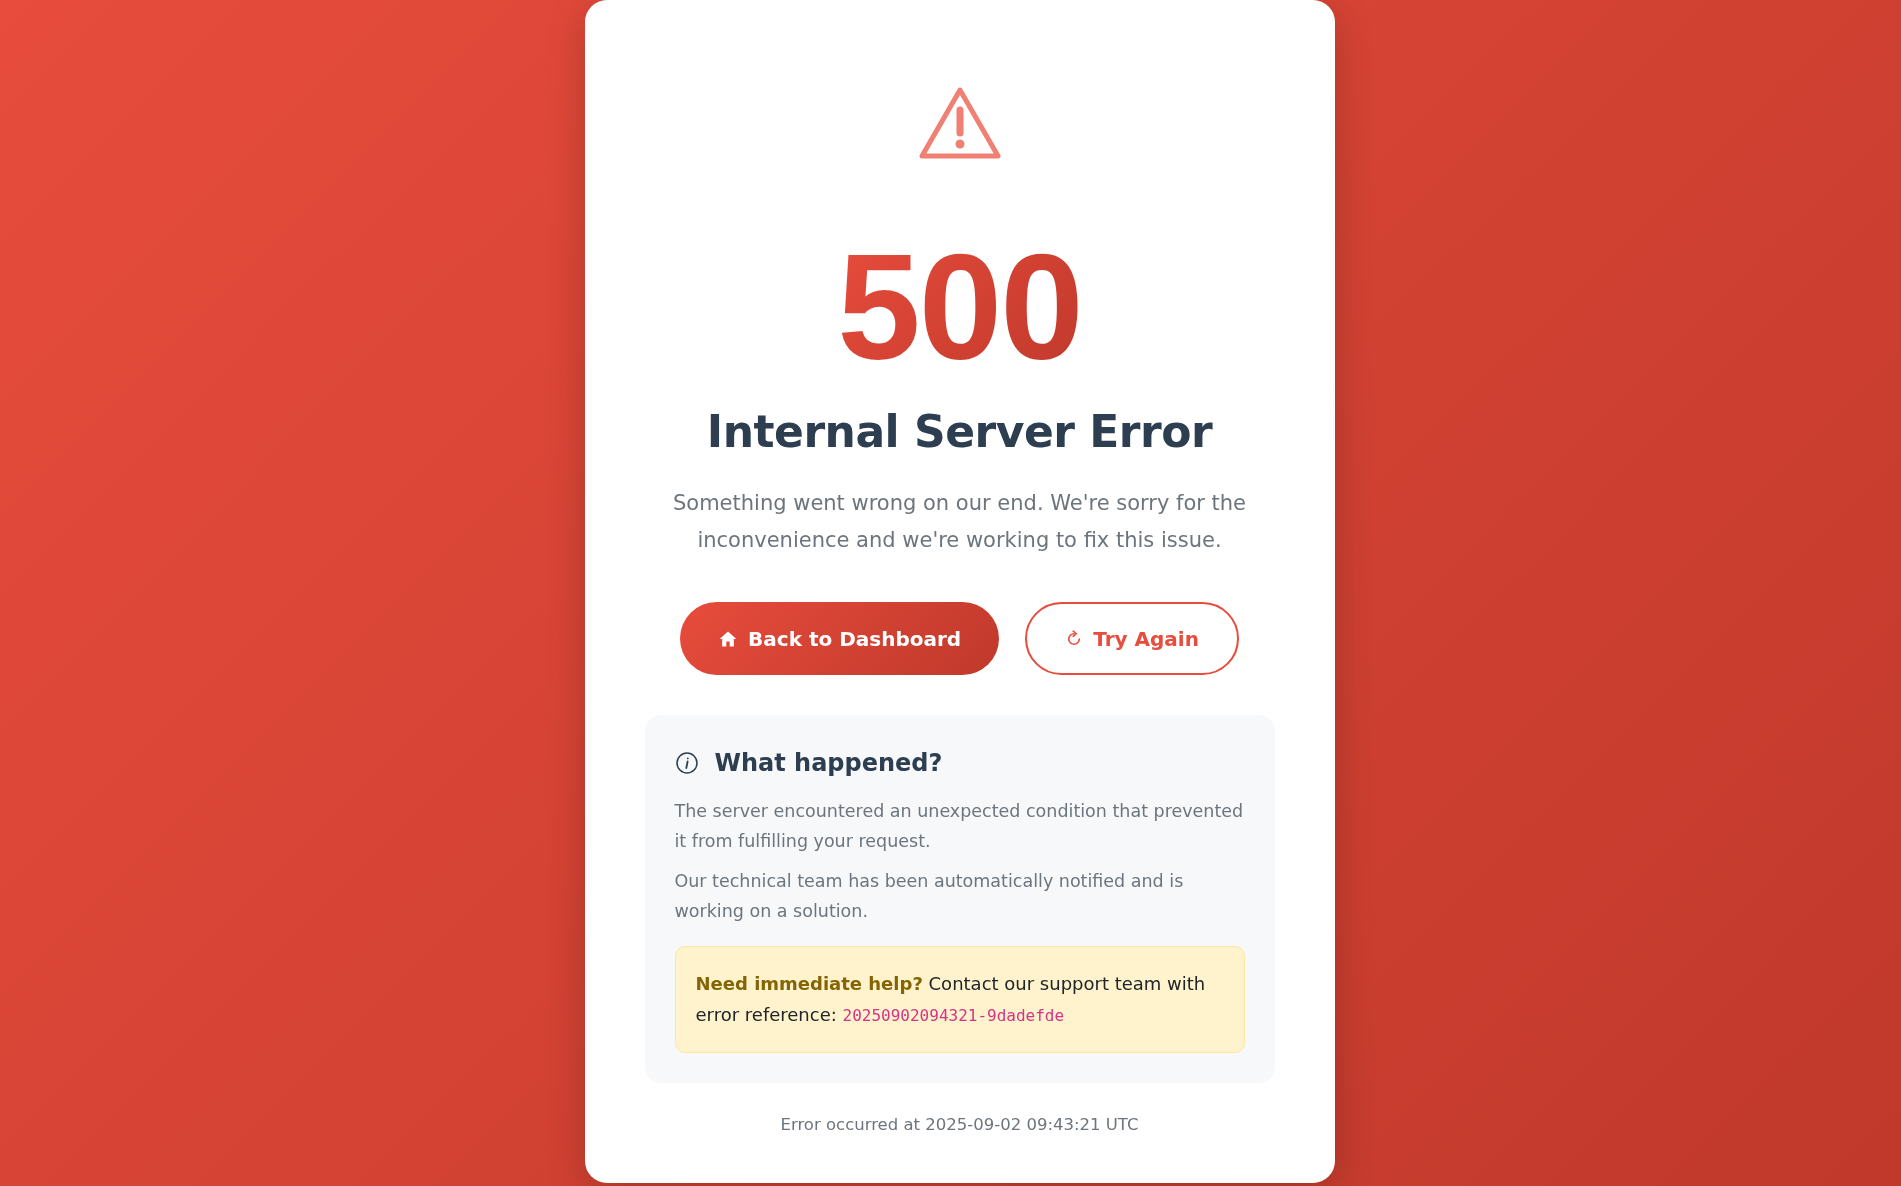  What do you see at coordinates (959, 521) in the screenshot?
I see `error-description: Something went wrong on our end. We're sorry for the inconvenience and we're working to fix this issue.` at bounding box center [959, 521].